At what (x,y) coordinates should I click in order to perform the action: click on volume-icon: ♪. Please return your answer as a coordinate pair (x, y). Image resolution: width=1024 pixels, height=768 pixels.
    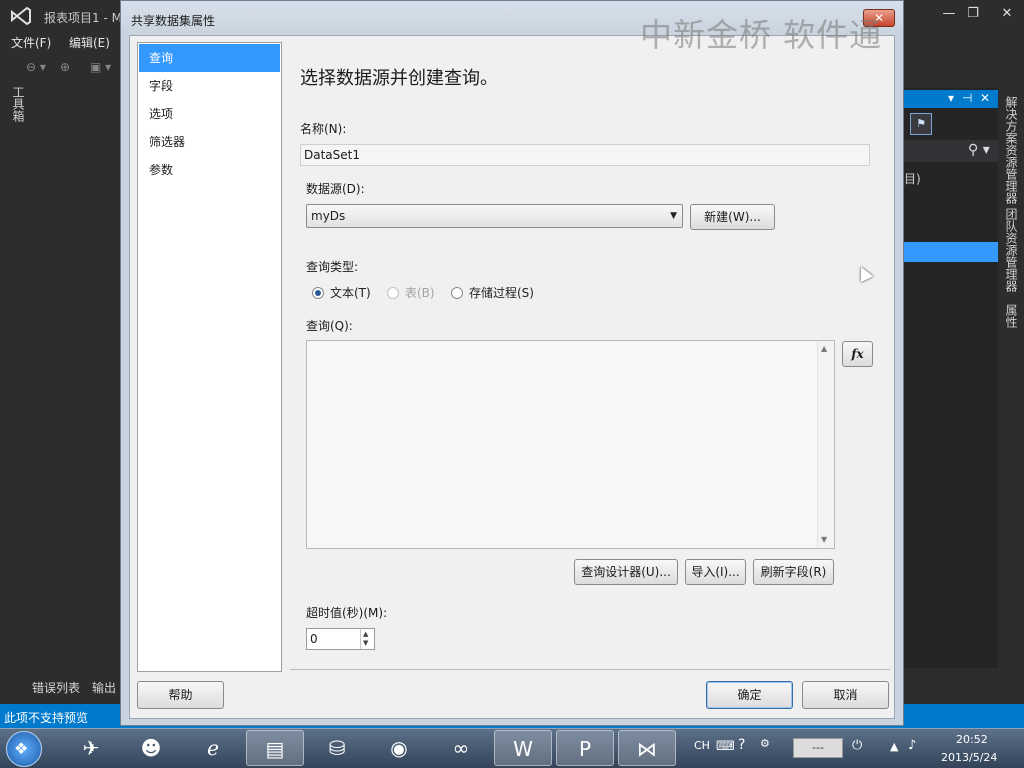
    Looking at the image, I should click on (912, 745).